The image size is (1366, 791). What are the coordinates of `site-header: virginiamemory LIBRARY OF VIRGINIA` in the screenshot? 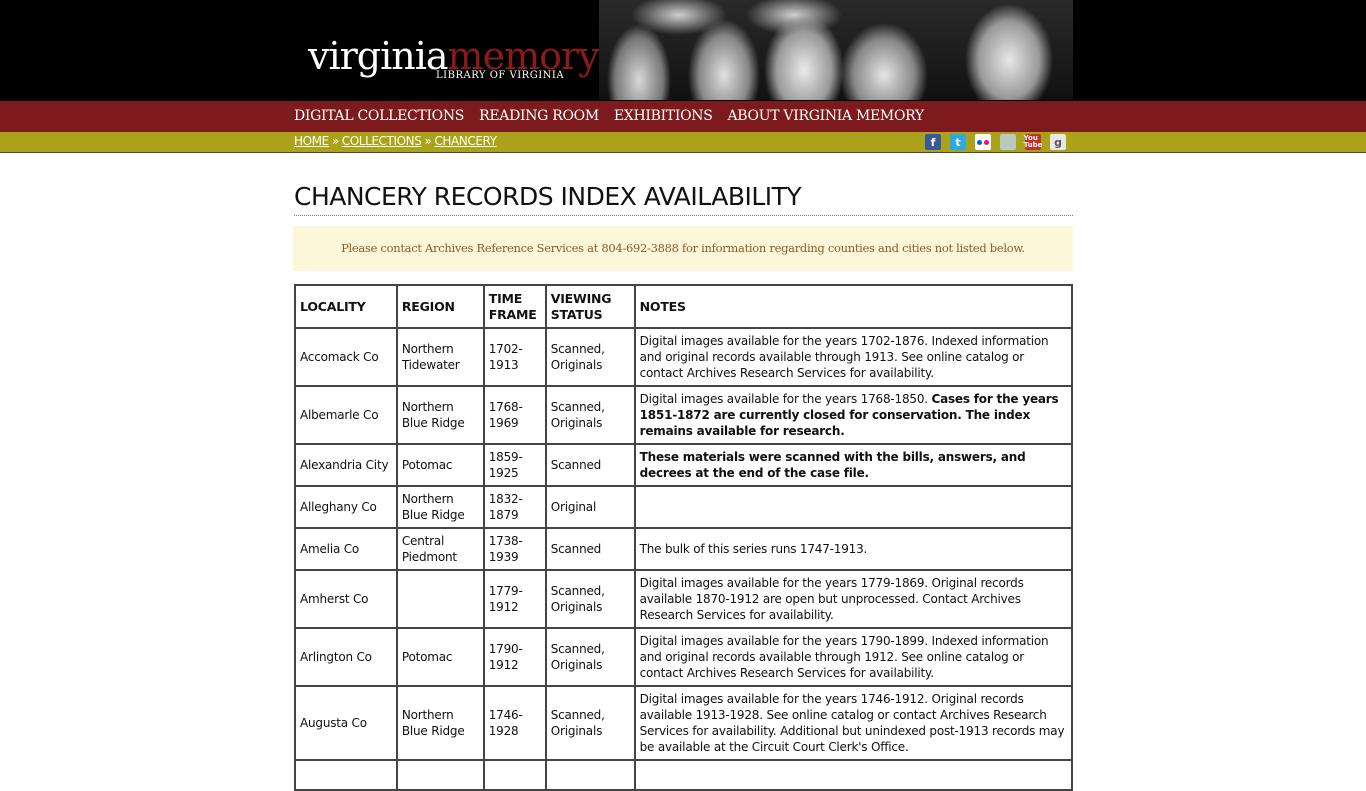 It's located at (683, 50).